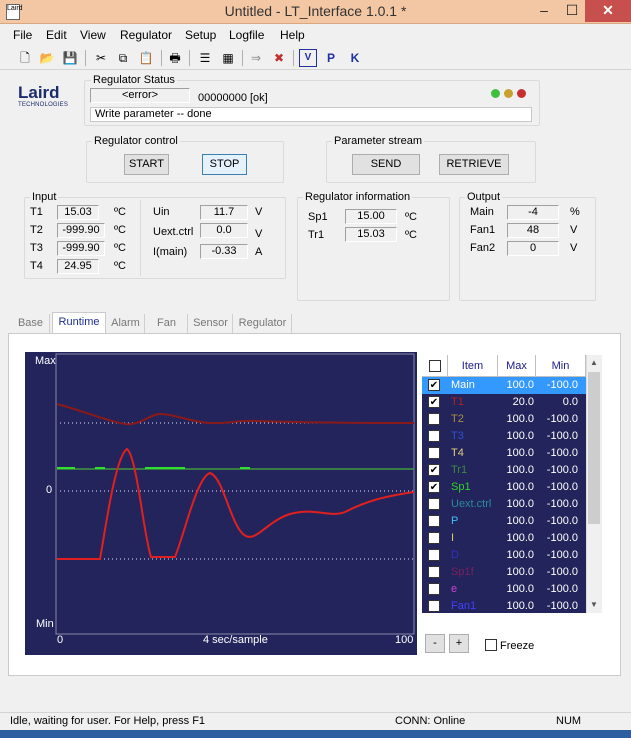 This screenshot has height=738, width=631. Describe the element at coordinates (279, 58) in the screenshot. I see `disconnect-icon: ✖` at that location.